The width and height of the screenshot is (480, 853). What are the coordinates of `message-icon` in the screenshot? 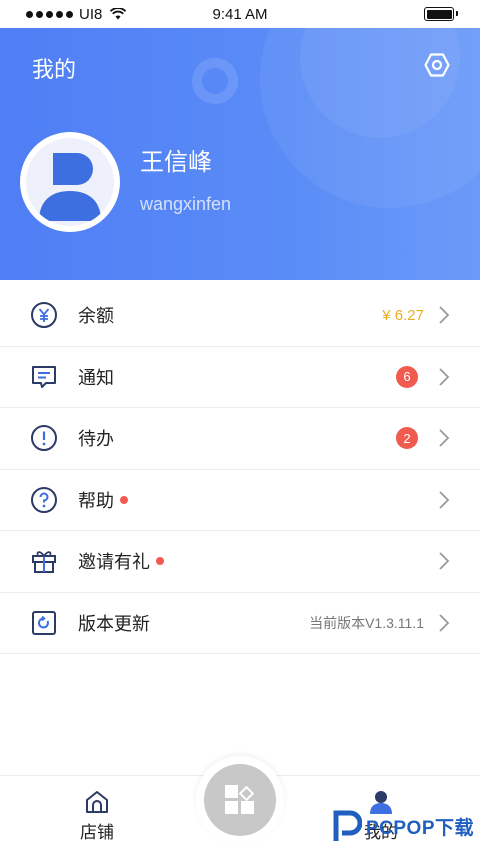 It's located at (44, 377).